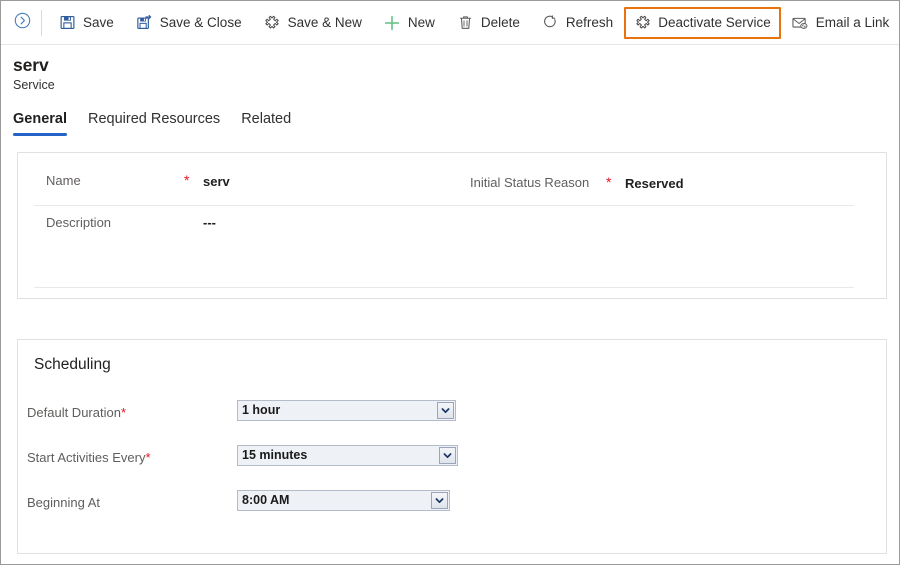  Describe the element at coordinates (72, 364) in the screenshot. I see `scheduling-section-title: Scheduling` at that location.